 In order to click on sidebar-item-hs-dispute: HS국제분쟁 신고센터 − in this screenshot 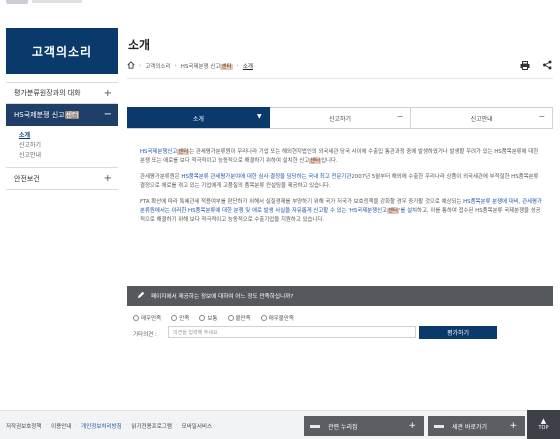, I will do `click(62, 115)`.